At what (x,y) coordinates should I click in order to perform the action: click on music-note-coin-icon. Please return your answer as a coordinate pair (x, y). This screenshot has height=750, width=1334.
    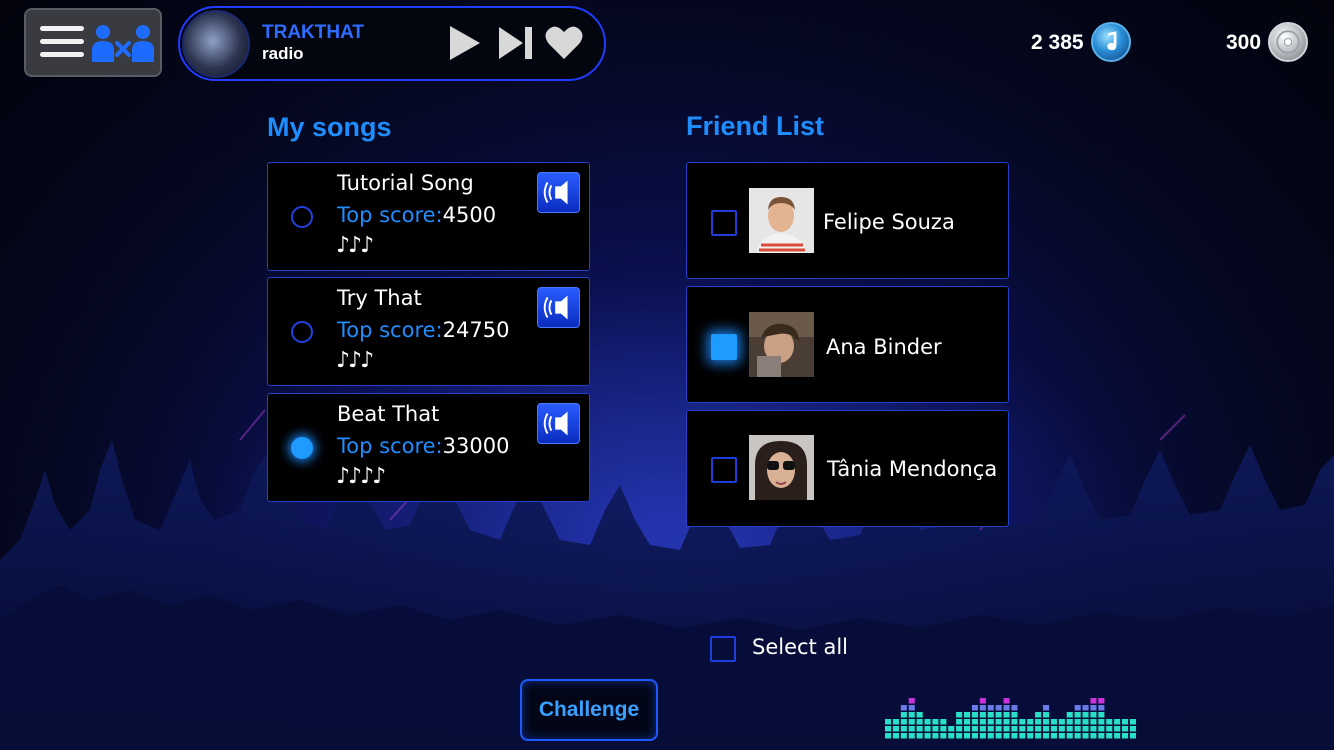
    Looking at the image, I should click on (1111, 42).